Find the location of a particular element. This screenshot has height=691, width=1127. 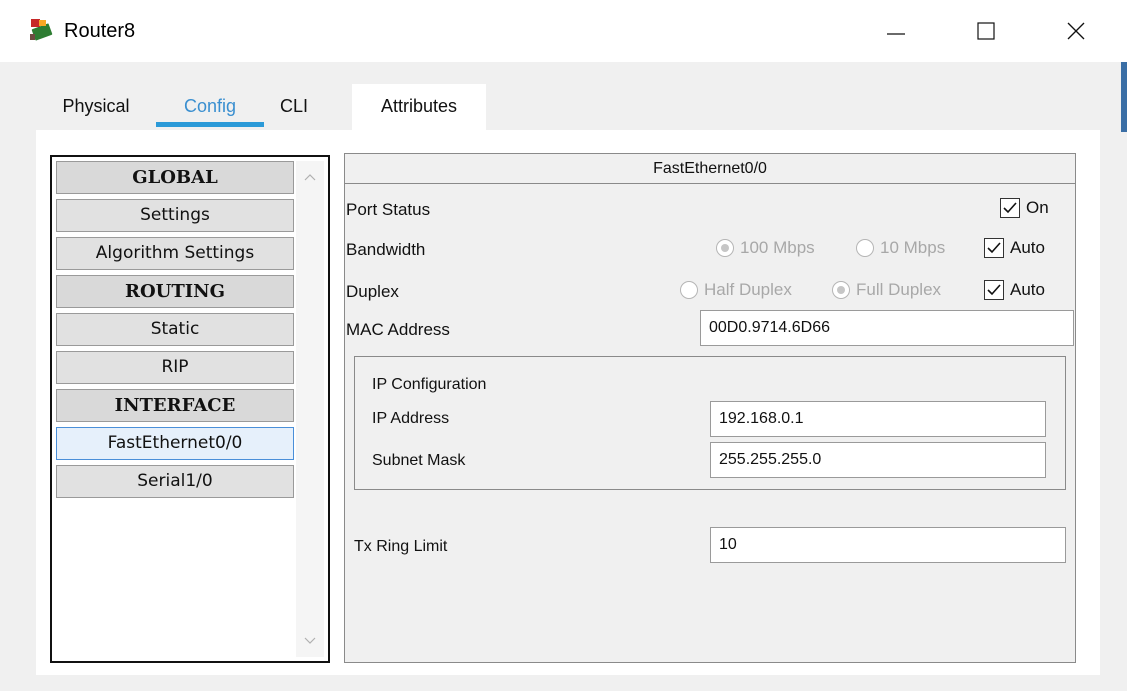

port-status-label: Port Status is located at coordinates (388, 209).